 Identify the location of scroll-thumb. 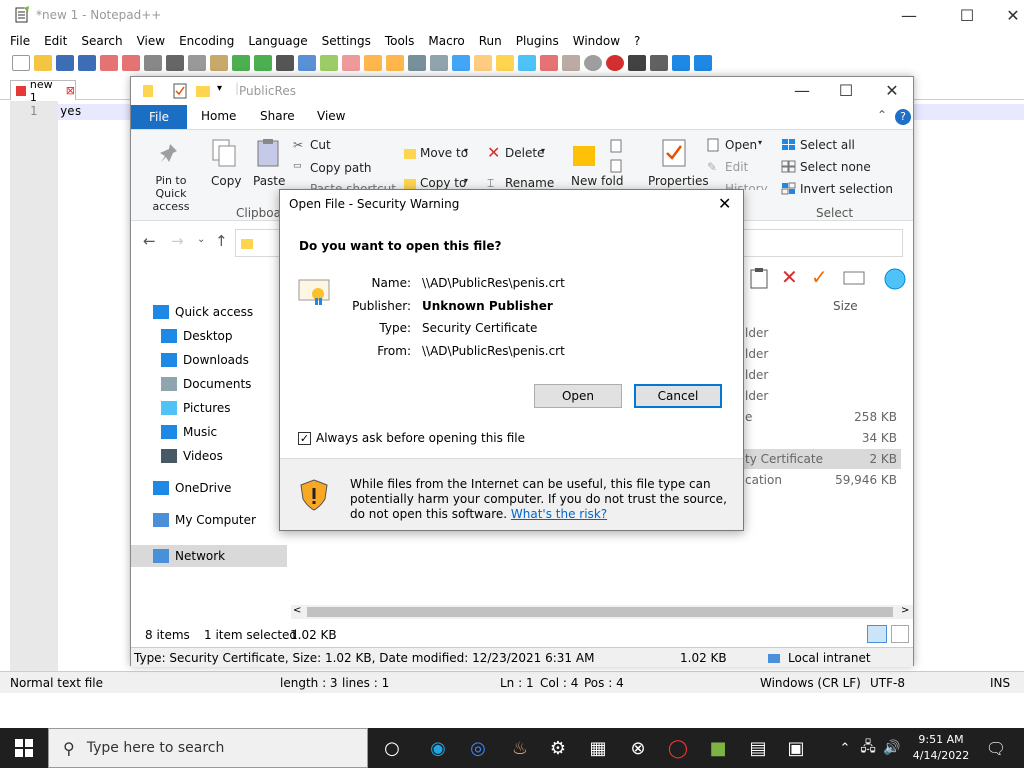
(600, 612).